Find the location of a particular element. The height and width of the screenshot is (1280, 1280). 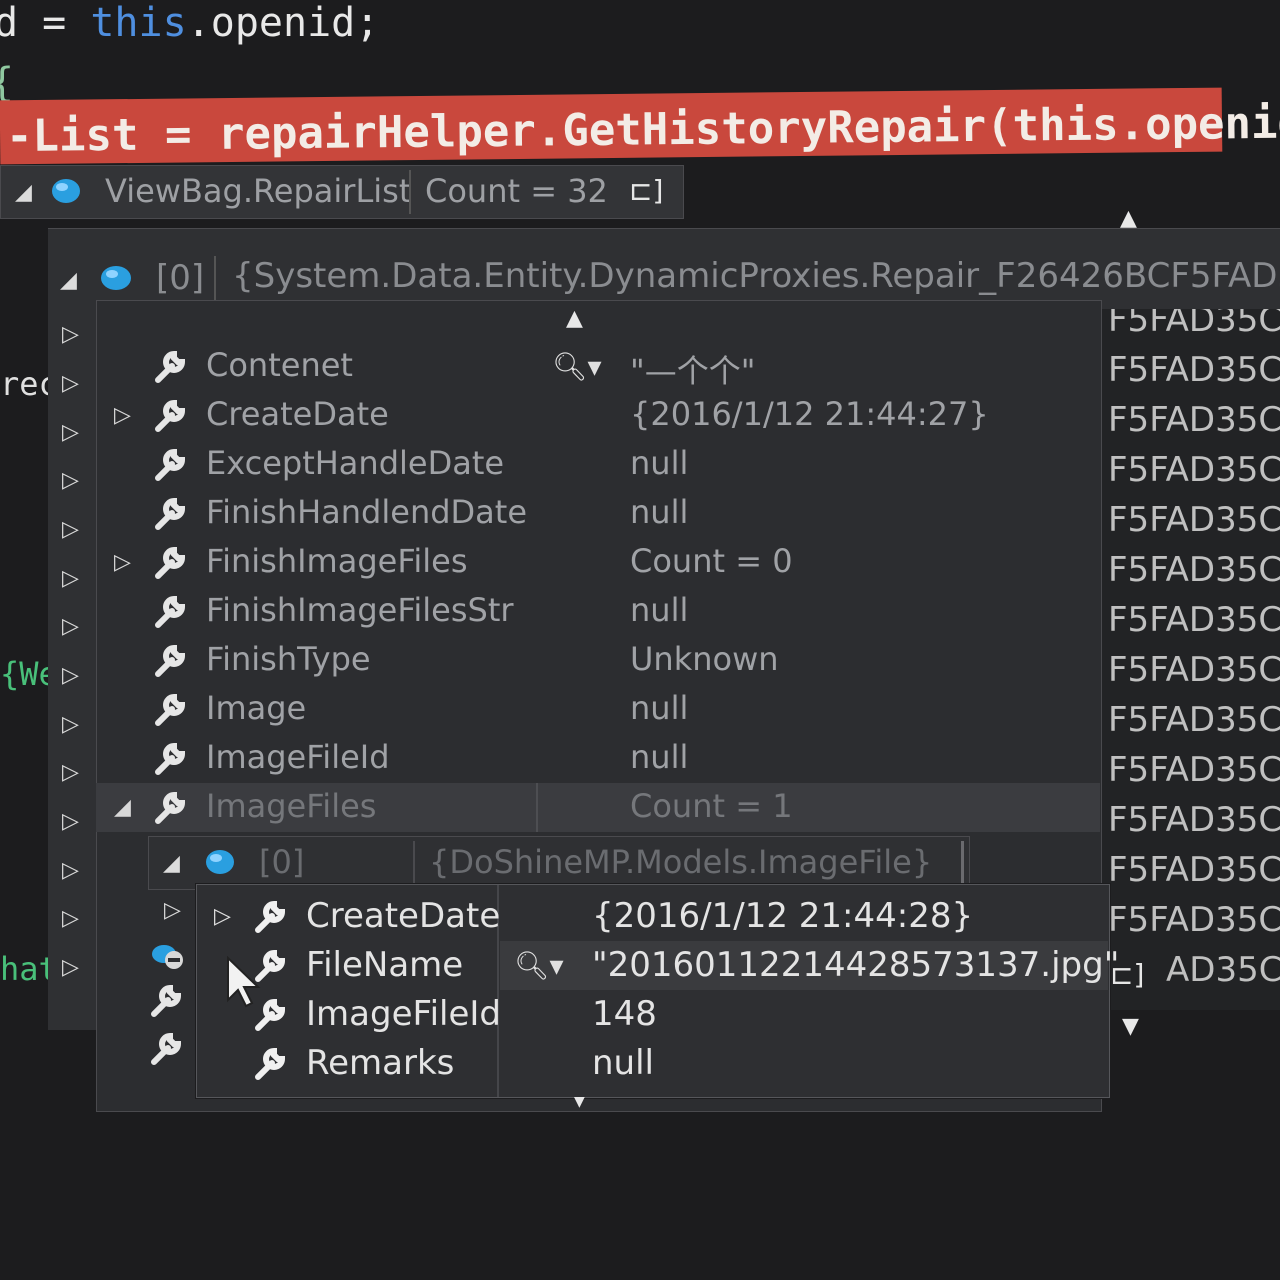

property-value: Count = 1 is located at coordinates (711, 806).